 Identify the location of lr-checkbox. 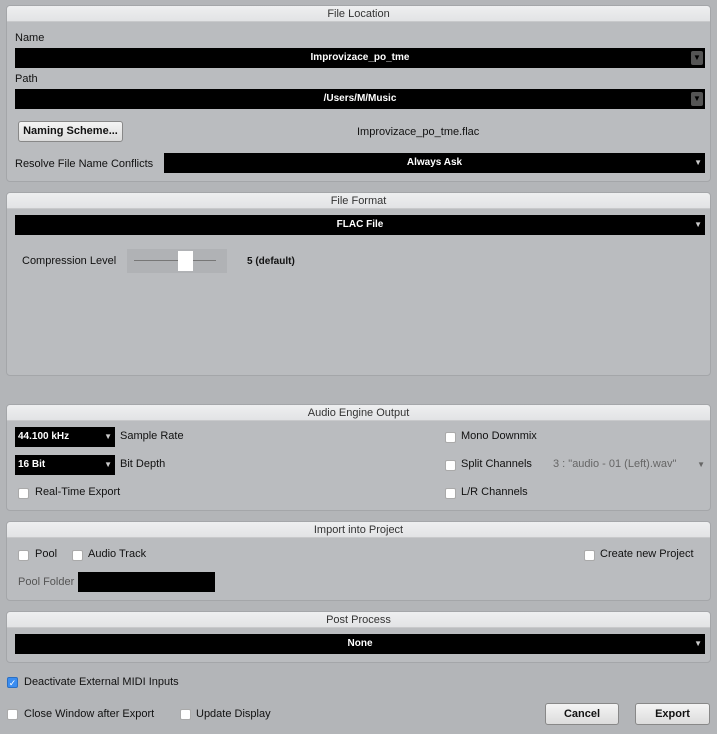
(450, 493).